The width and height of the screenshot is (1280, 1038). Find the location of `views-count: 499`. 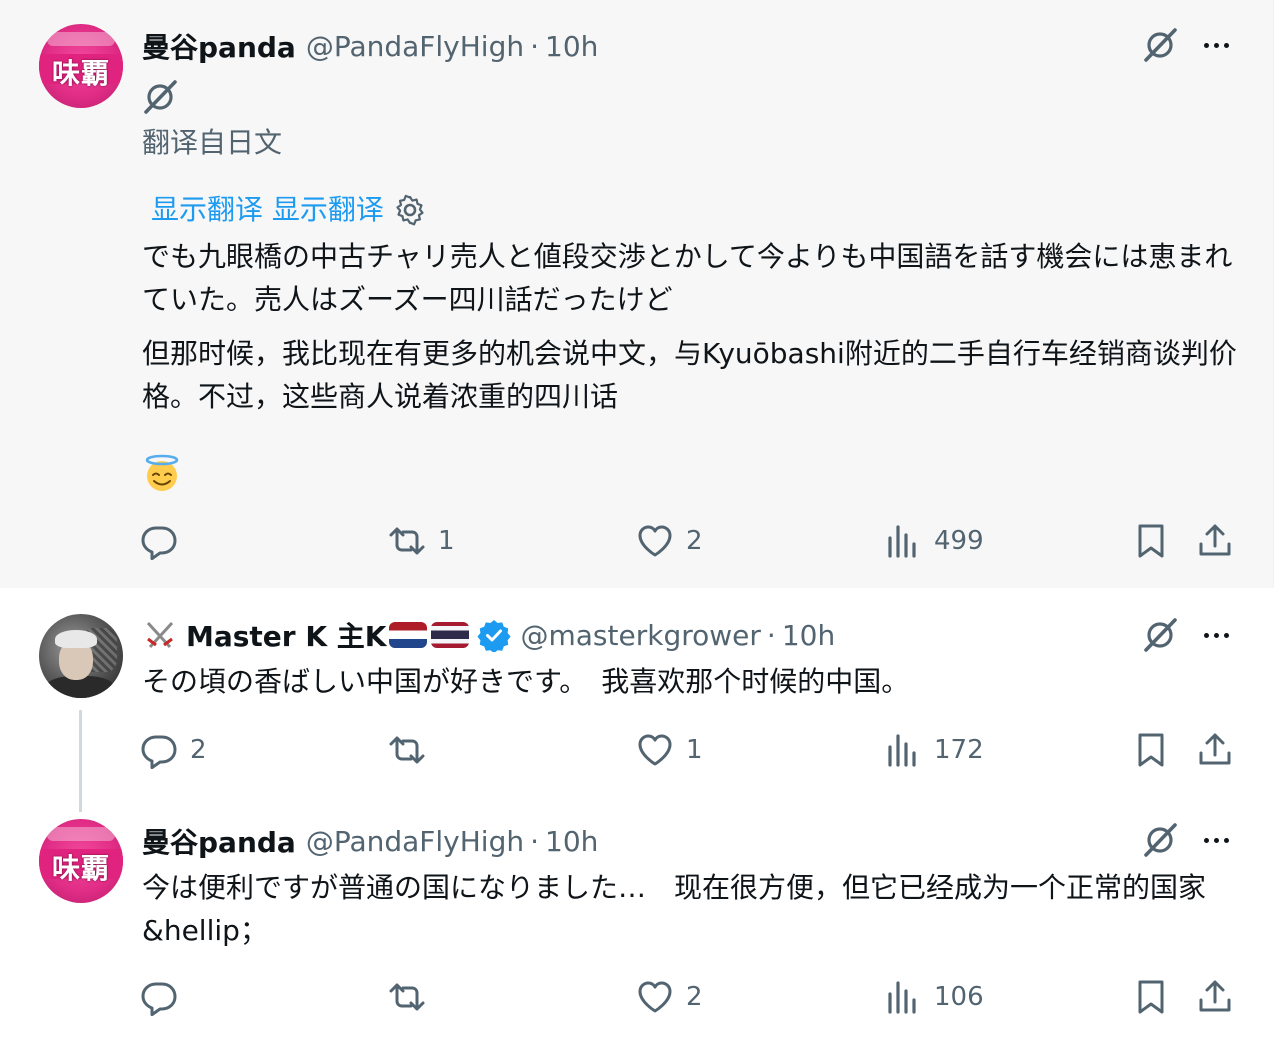

views-count: 499 is located at coordinates (959, 541).